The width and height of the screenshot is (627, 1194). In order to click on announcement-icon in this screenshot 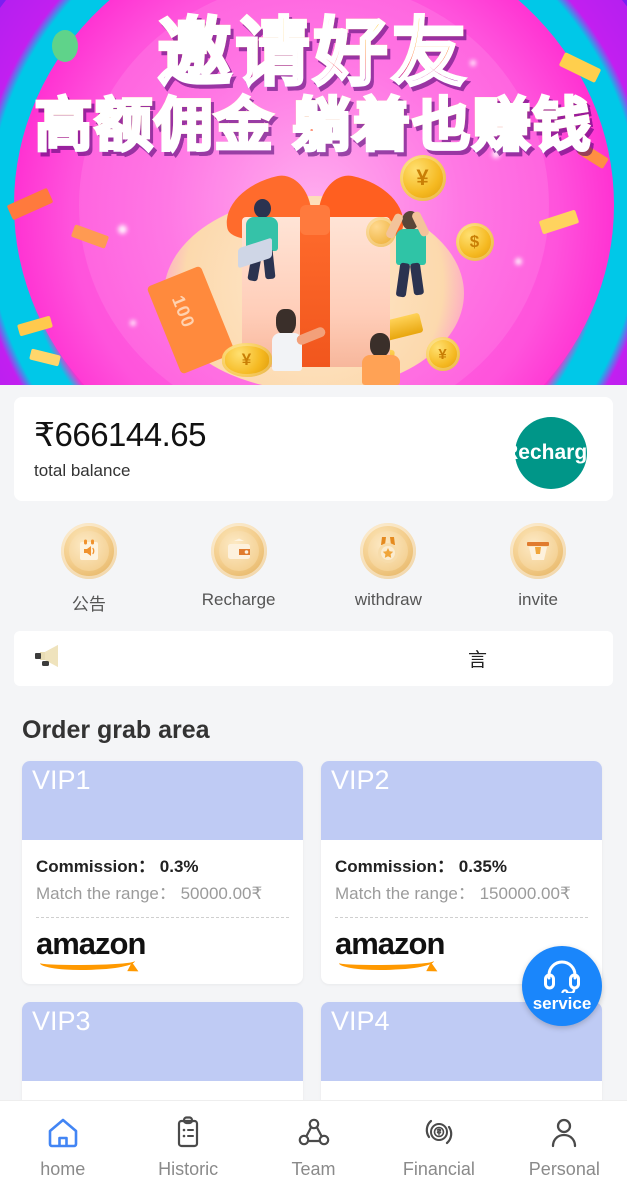, I will do `click(88, 551)`.